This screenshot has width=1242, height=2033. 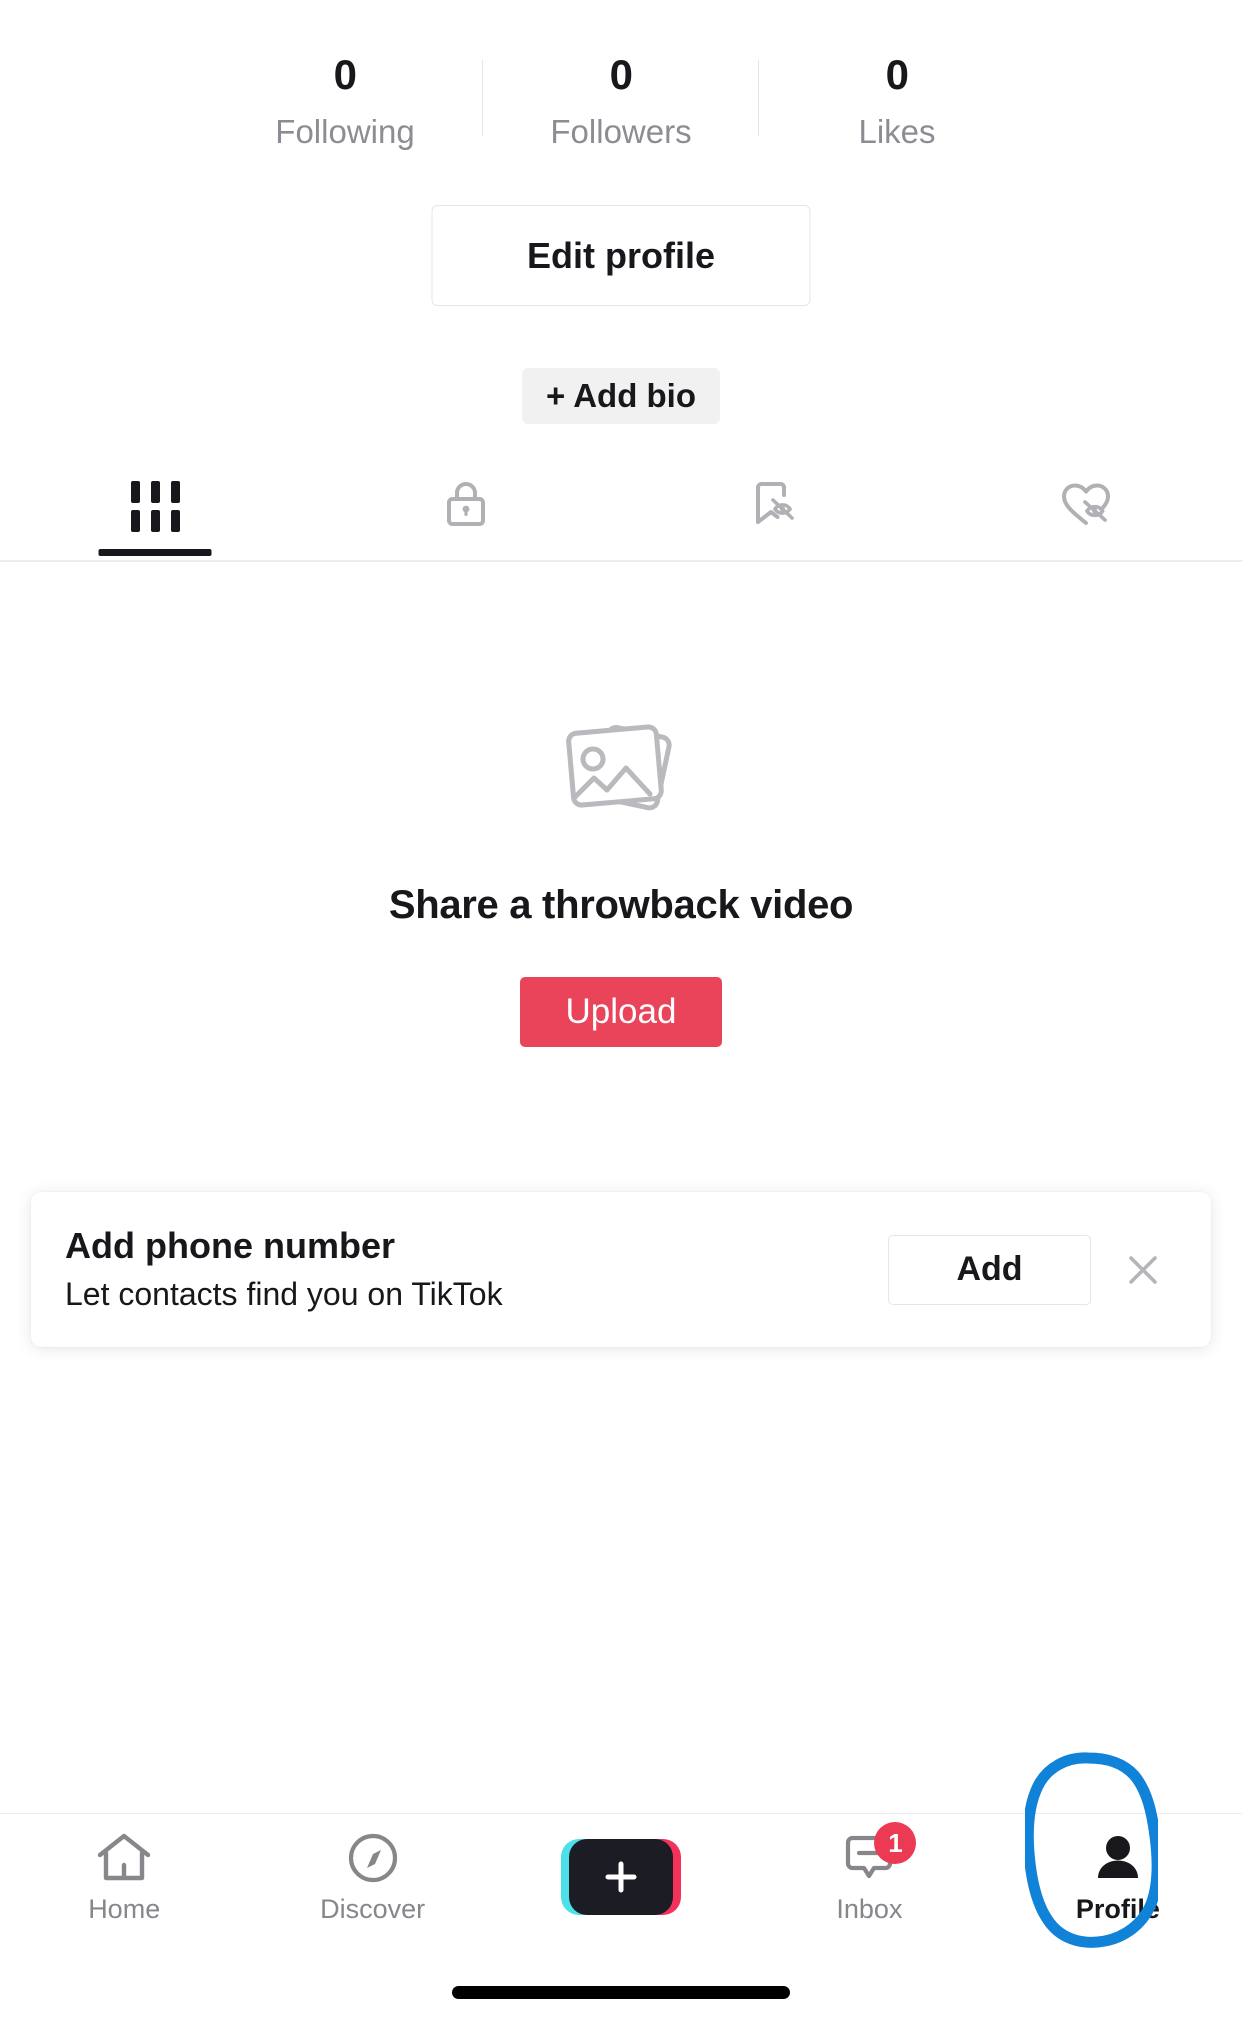 I want to click on home-indicator, so click(x=621, y=1992).